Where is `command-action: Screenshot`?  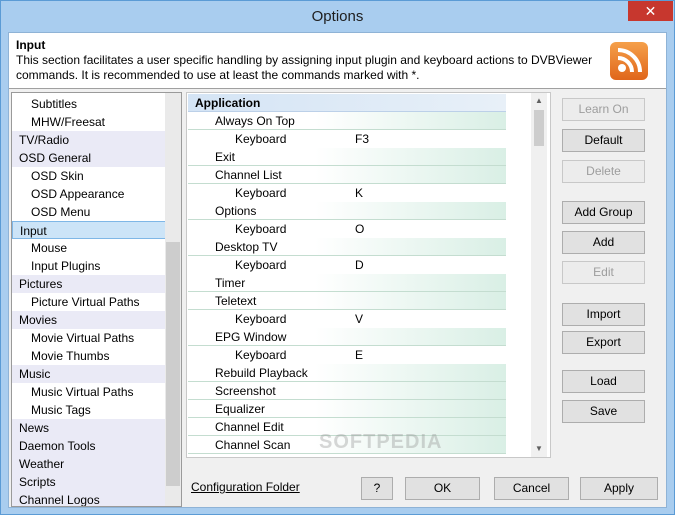
command-action: Screenshot is located at coordinates (347, 391).